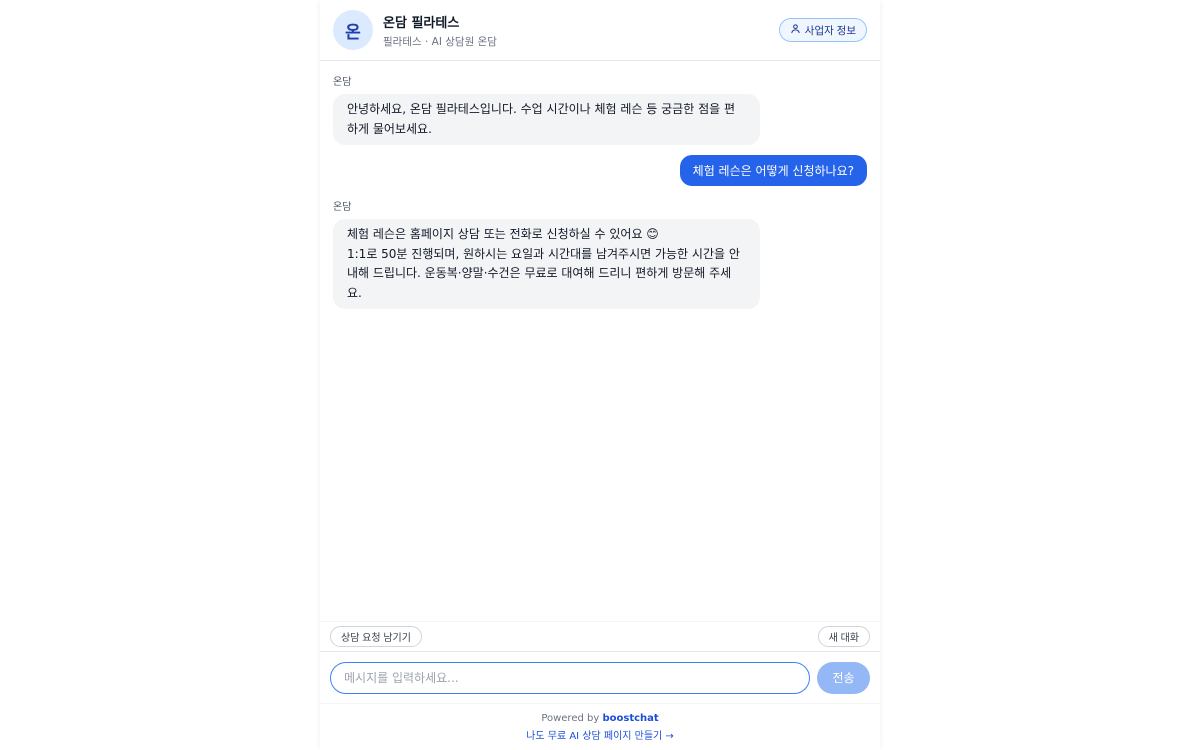  Describe the element at coordinates (630, 718) in the screenshot. I see `brand-name: boostchat` at that location.